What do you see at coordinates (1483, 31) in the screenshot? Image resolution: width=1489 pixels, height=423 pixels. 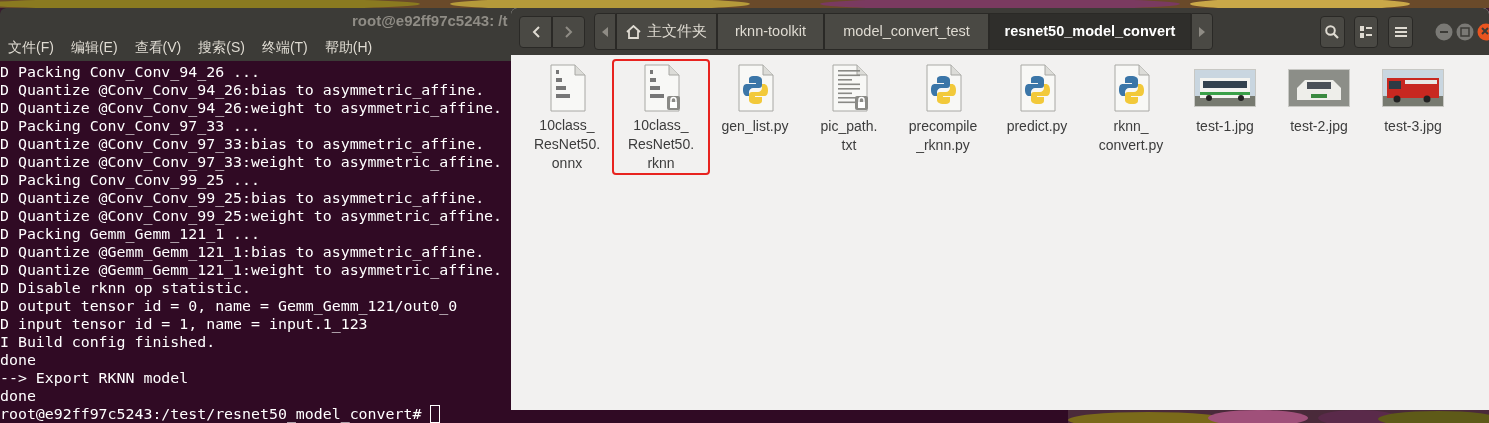 I see `close-icon` at bounding box center [1483, 31].